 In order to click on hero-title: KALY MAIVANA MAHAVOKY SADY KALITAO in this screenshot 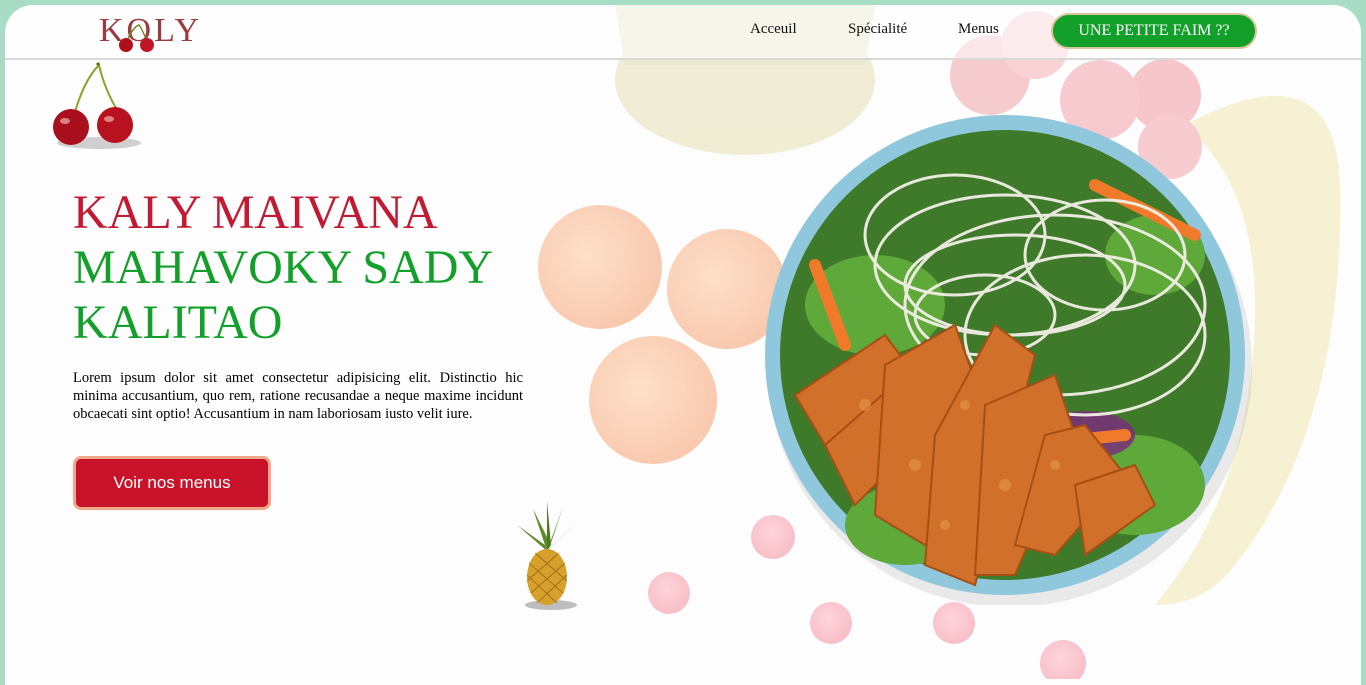, I will do `click(283, 267)`.